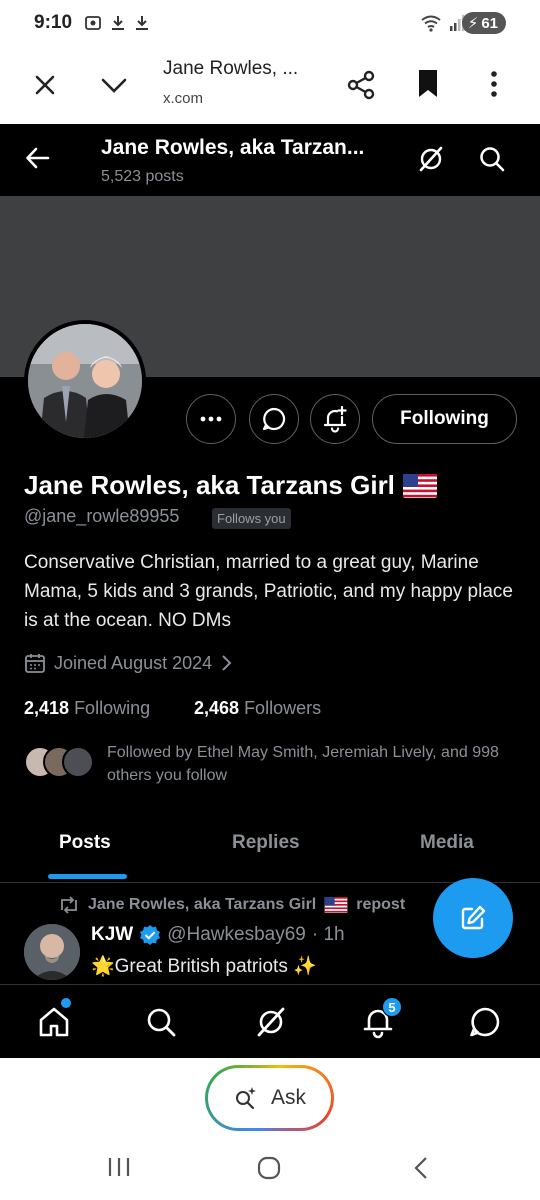 The image size is (540, 1200). I want to click on chevron-left-icon, so click(420, 1168).